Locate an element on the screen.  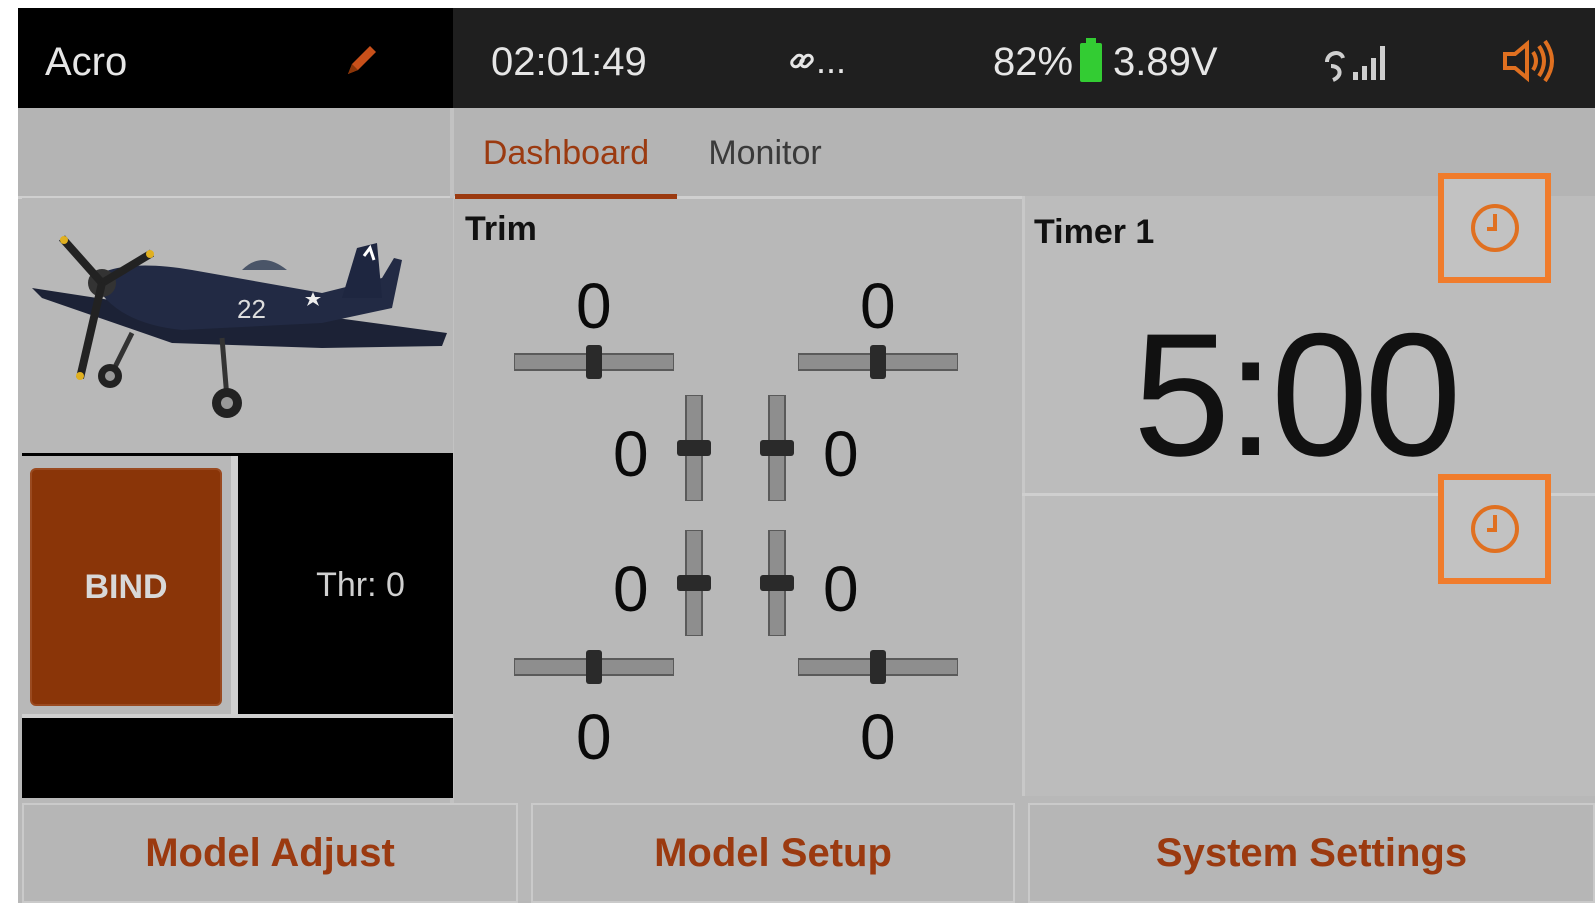
timer-1-button is located at coordinates (1494, 228).